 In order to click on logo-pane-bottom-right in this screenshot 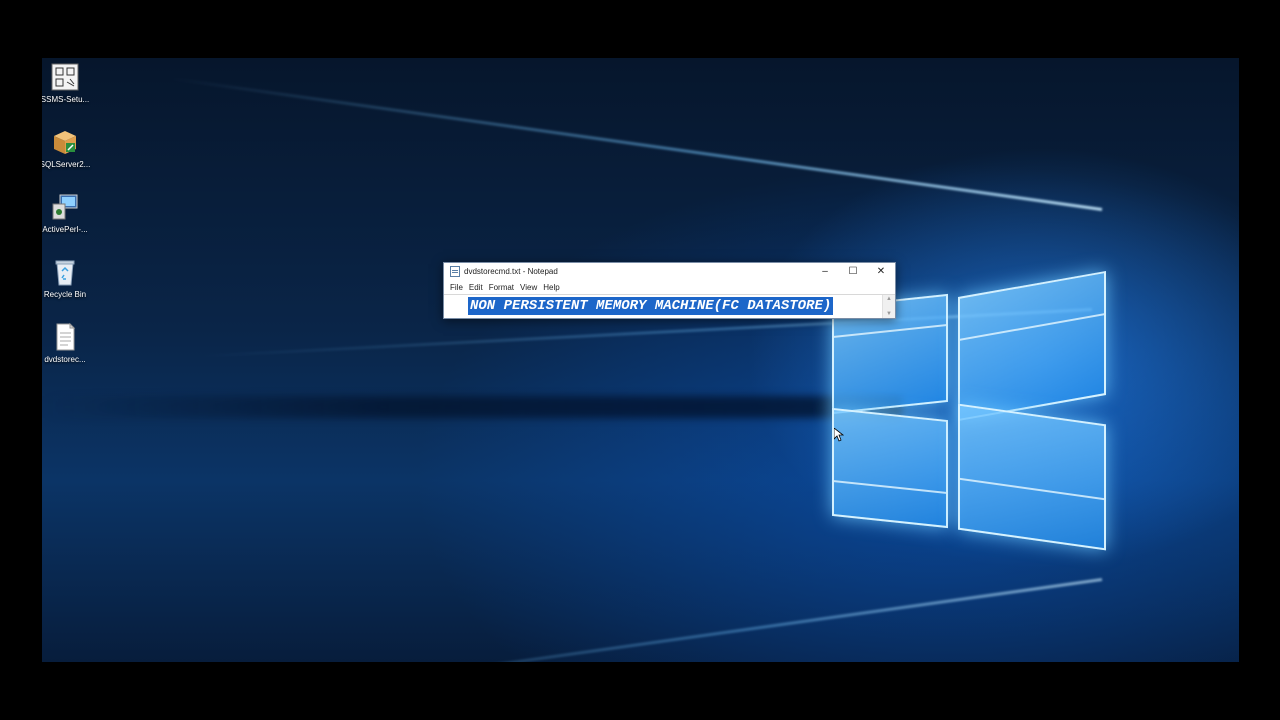, I will do `click(1032, 477)`.